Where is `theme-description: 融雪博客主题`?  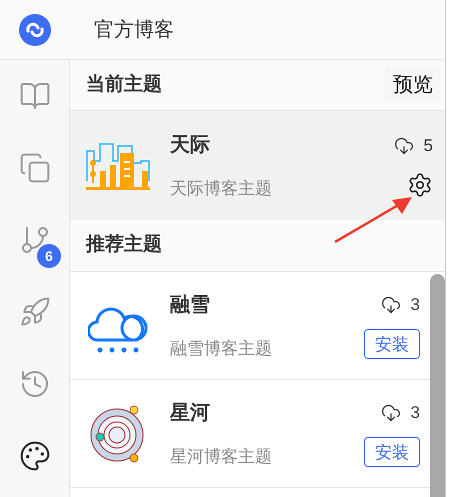 theme-description: 融雪博客主题 is located at coordinates (221, 349).